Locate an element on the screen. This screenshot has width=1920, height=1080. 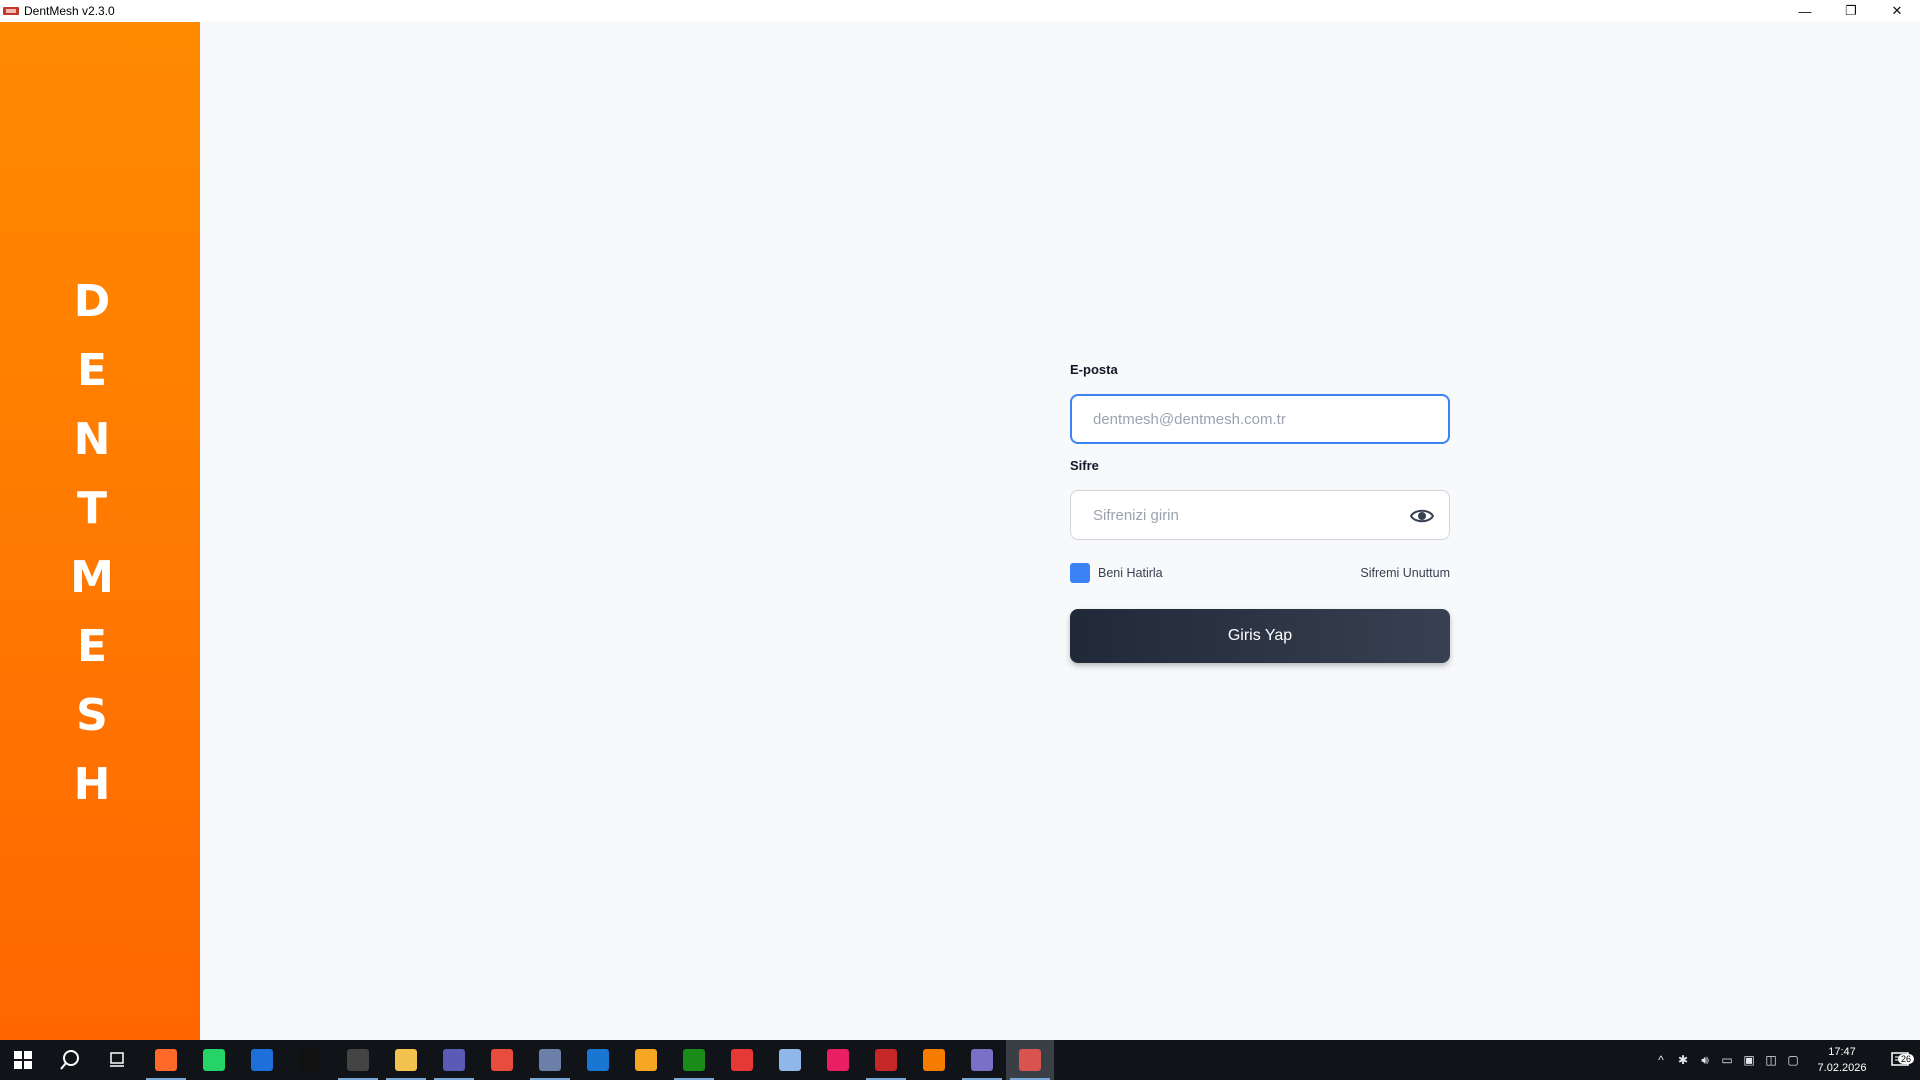
eye-icon is located at coordinates (1422, 516).